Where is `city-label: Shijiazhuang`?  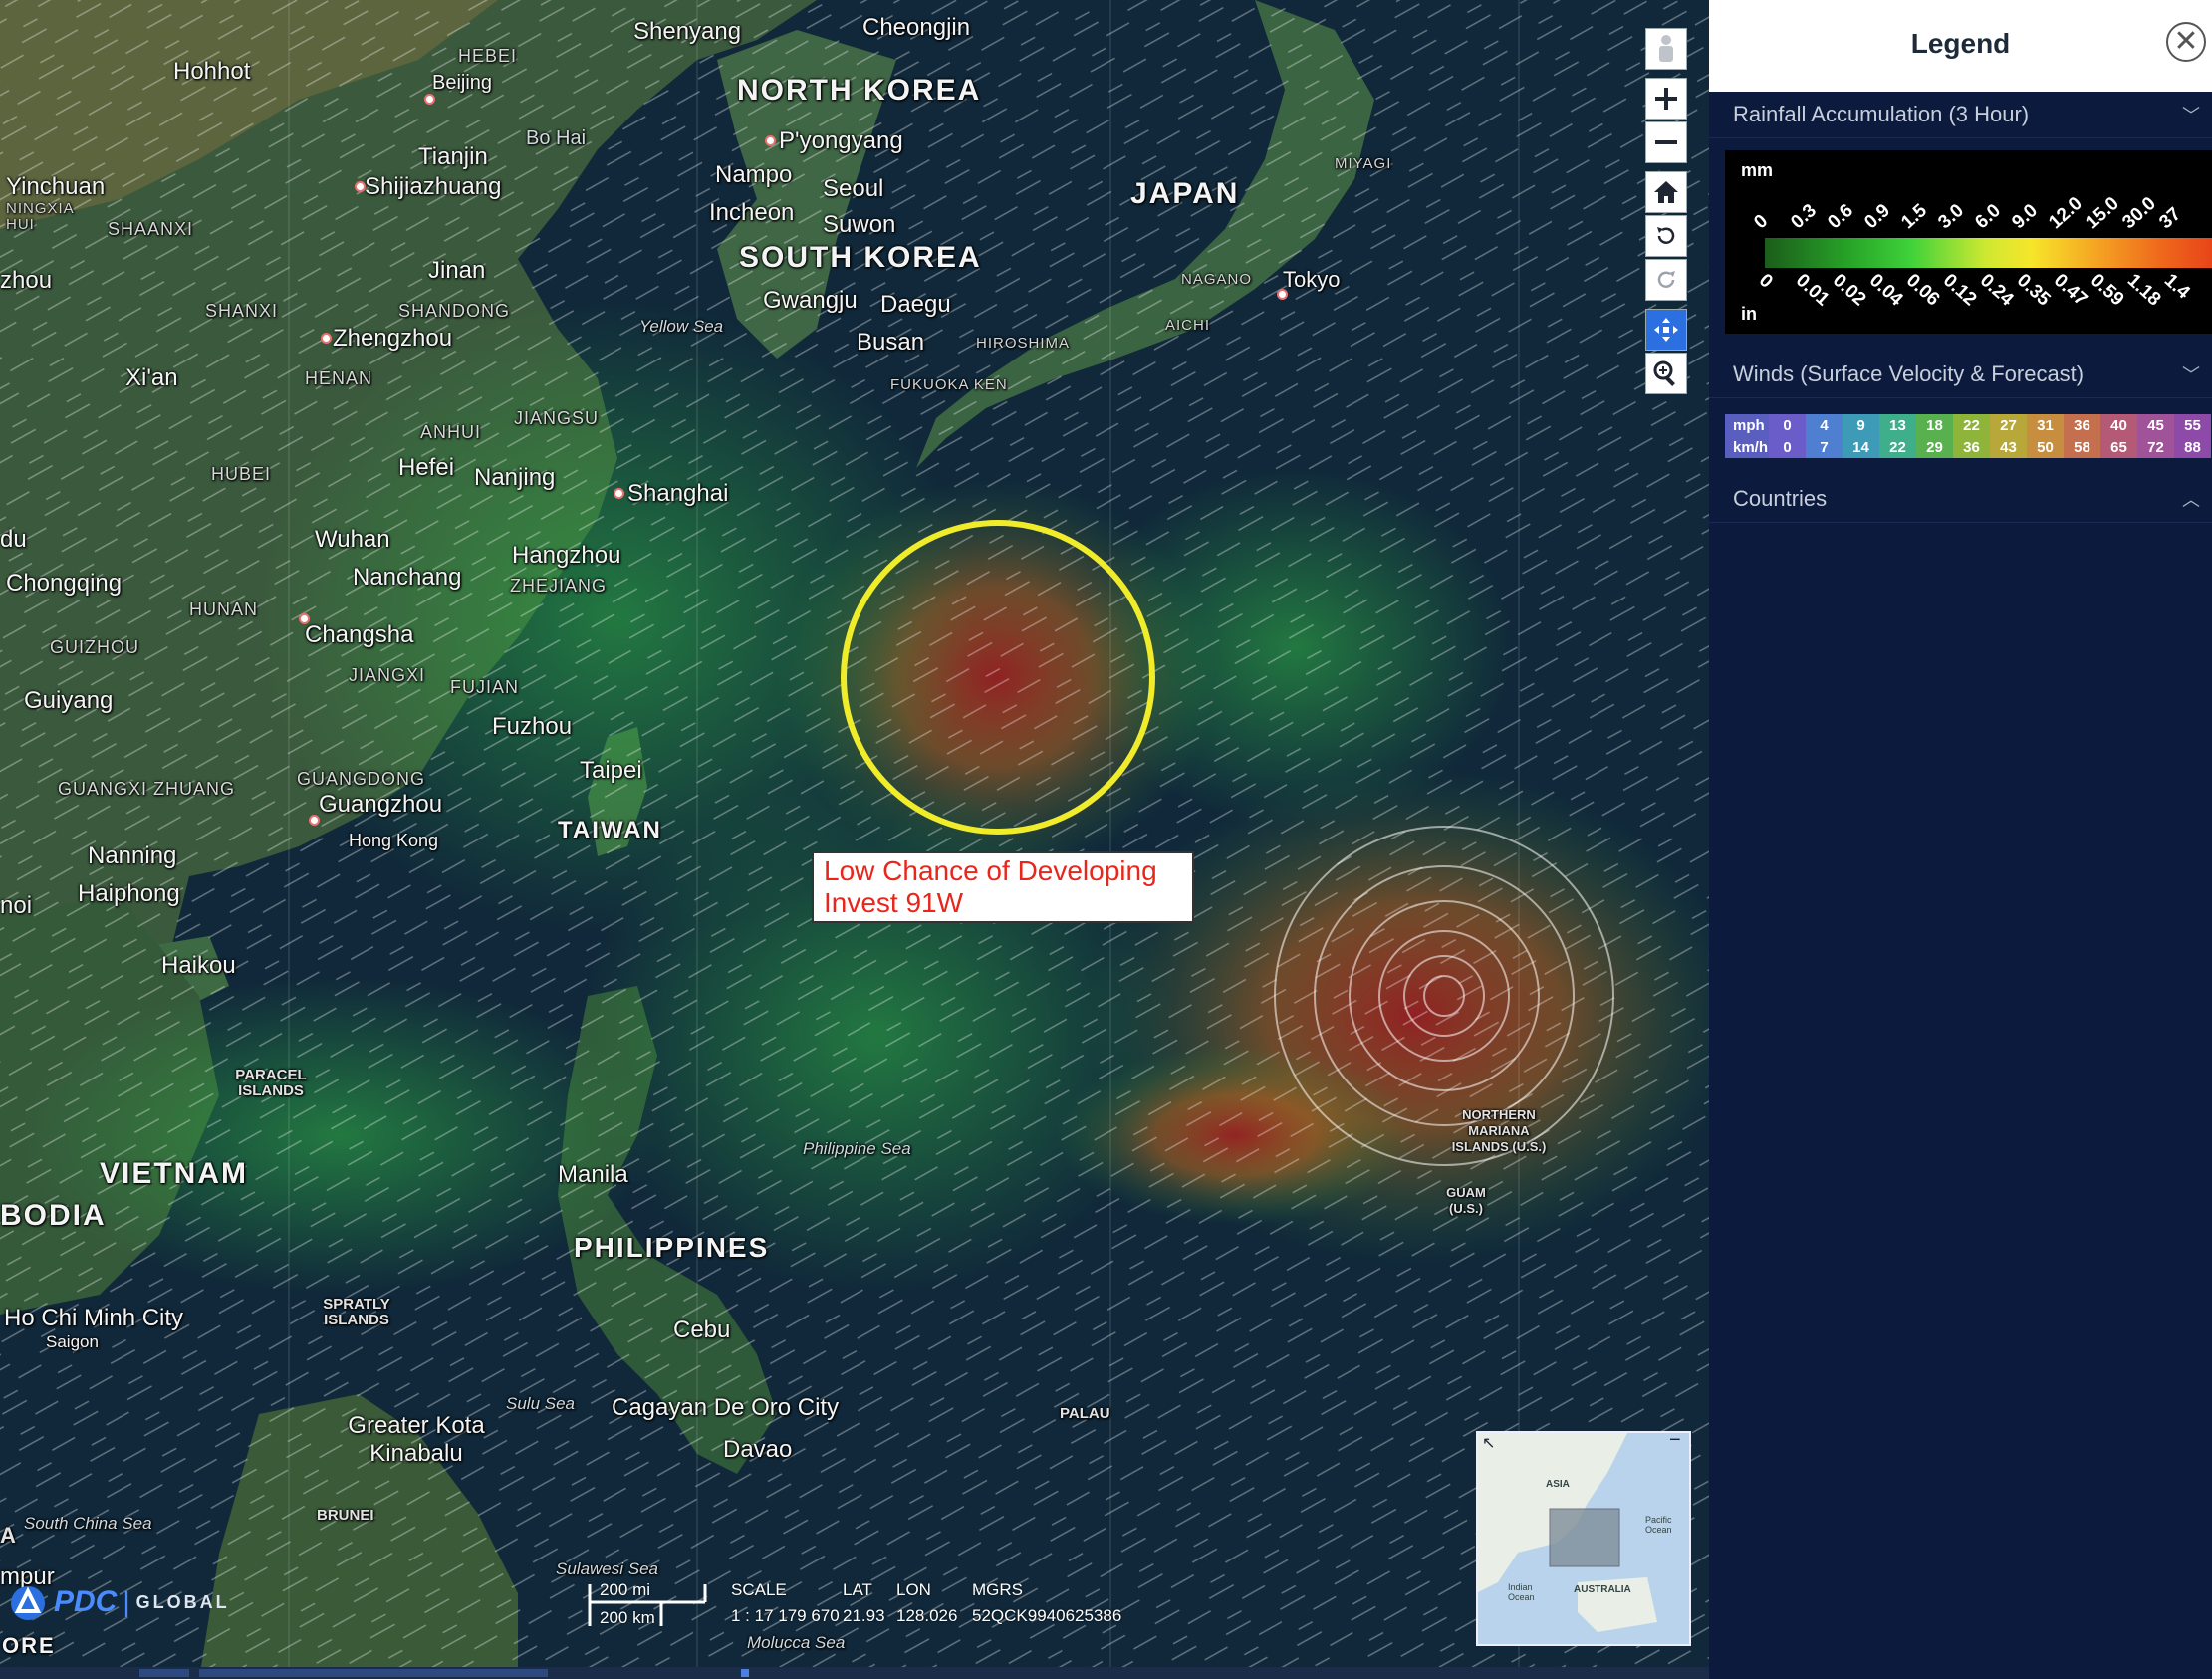 city-label: Shijiazhuang is located at coordinates (433, 186).